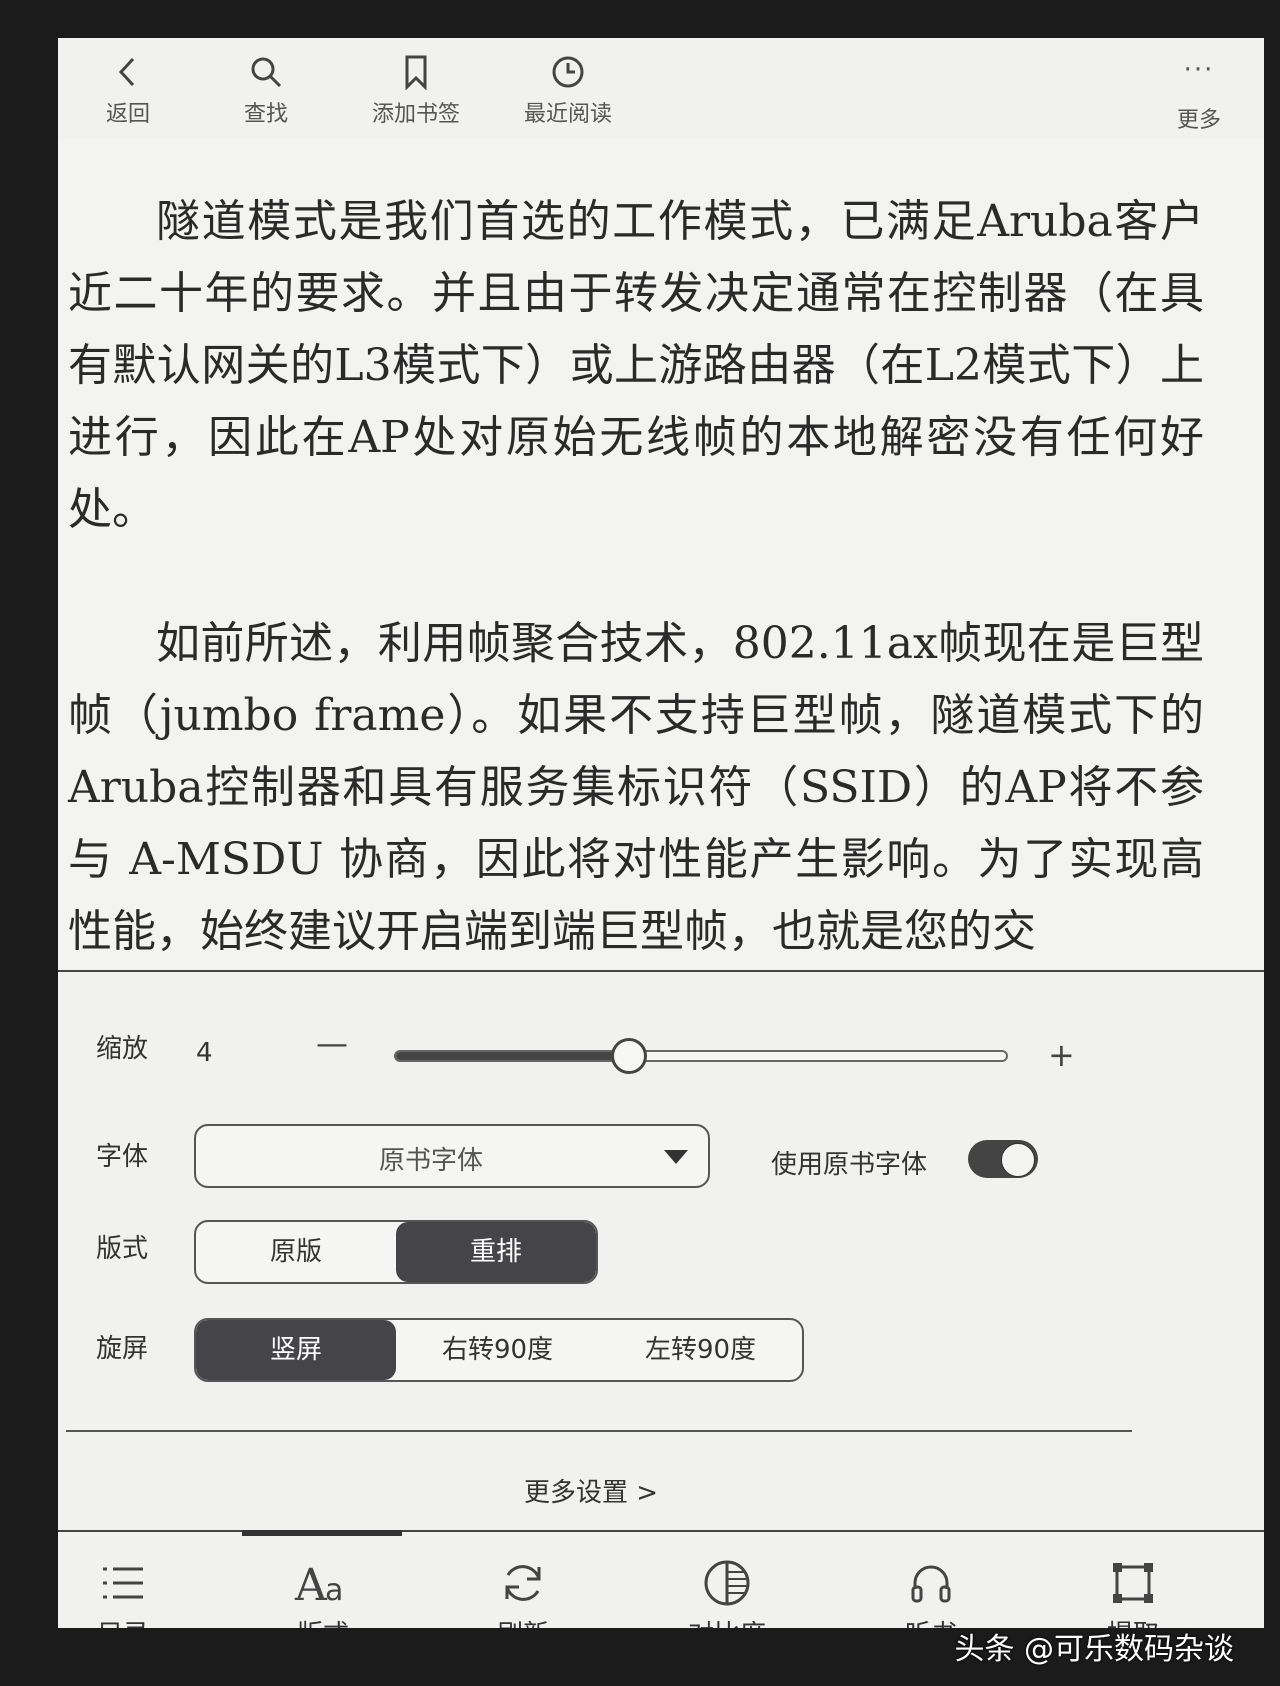  I want to click on zoom-slider-fill, so click(512, 1056).